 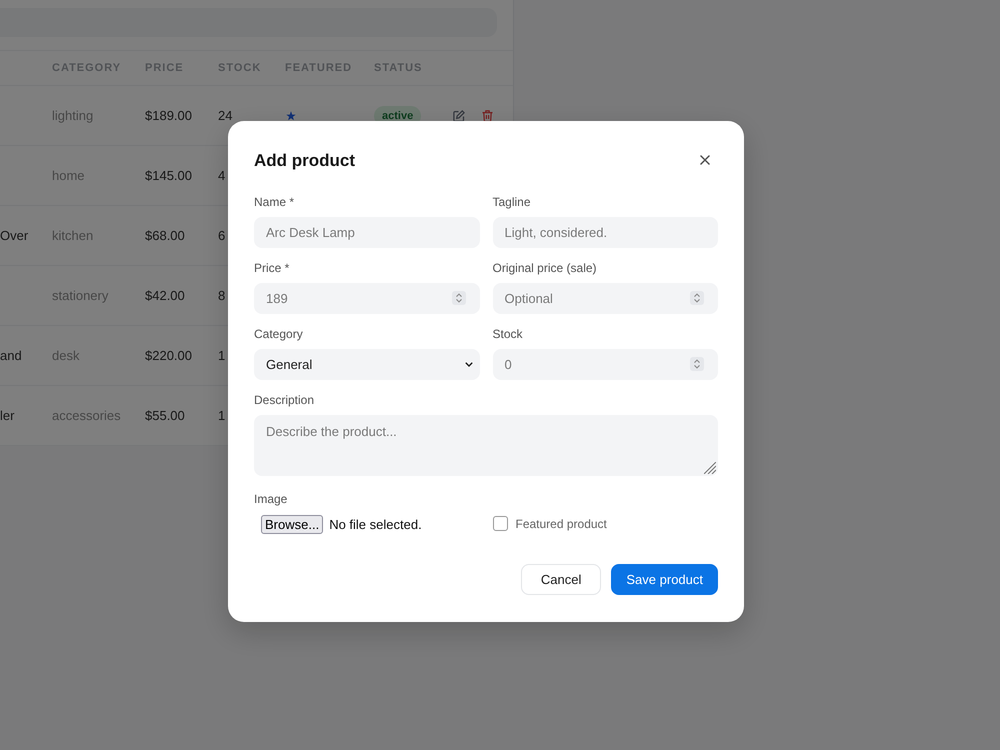 What do you see at coordinates (222, 235) in the screenshot?
I see `stock-cell: 6` at bounding box center [222, 235].